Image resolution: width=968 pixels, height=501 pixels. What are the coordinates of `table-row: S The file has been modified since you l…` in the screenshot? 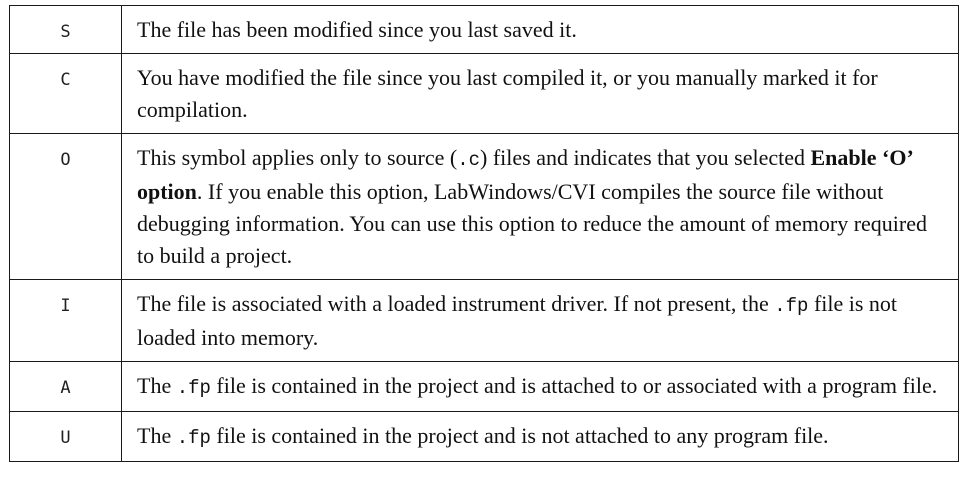 It's located at (484, 29).